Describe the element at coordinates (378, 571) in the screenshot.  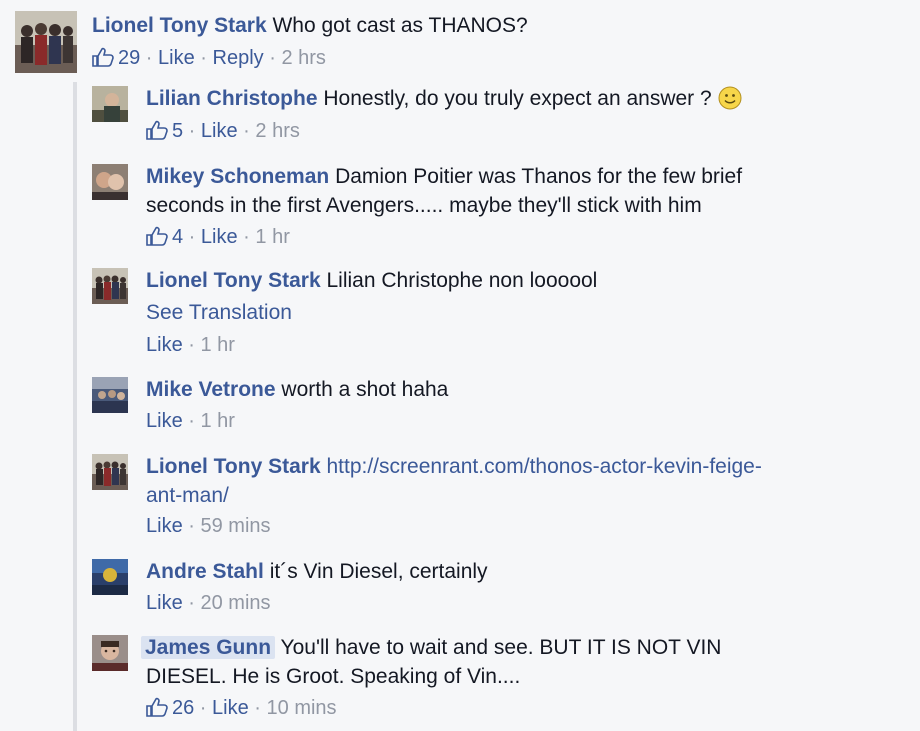
I see `reply-body: it´s Vin Diesel, certainly` at that location.